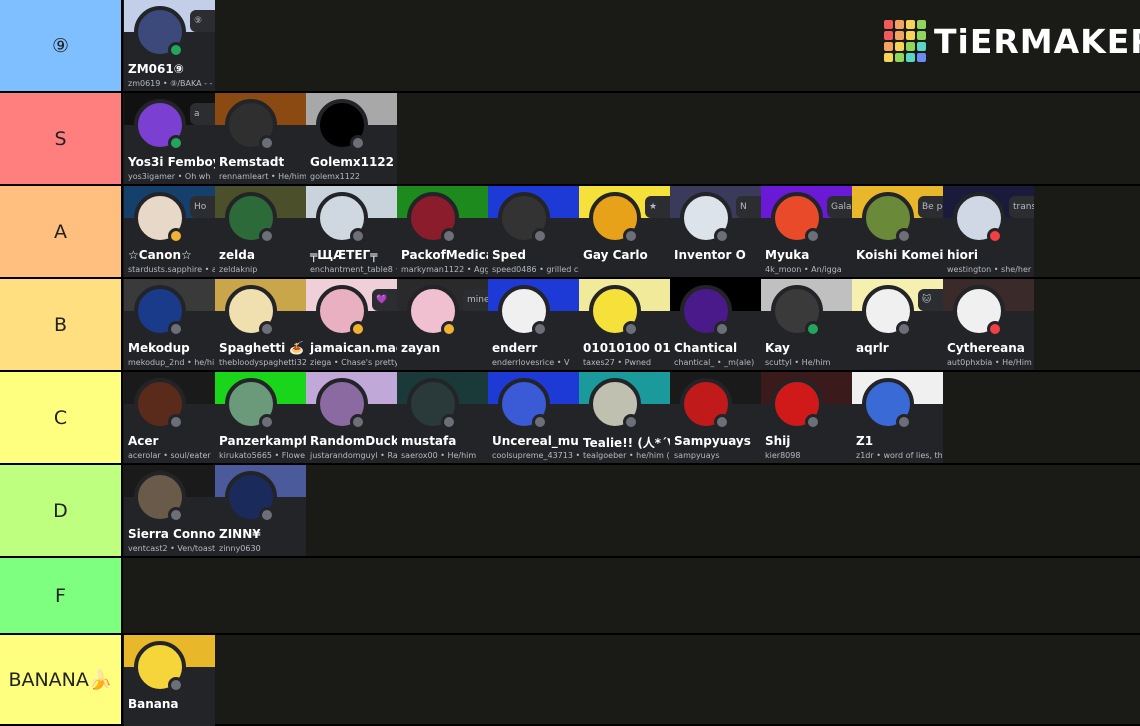  What do you see at coordinates (169, 324) in the screenshot?
I see `profile-card: Mekodup mekodup_2nd • he/hi` at bounding box center [169, 324].